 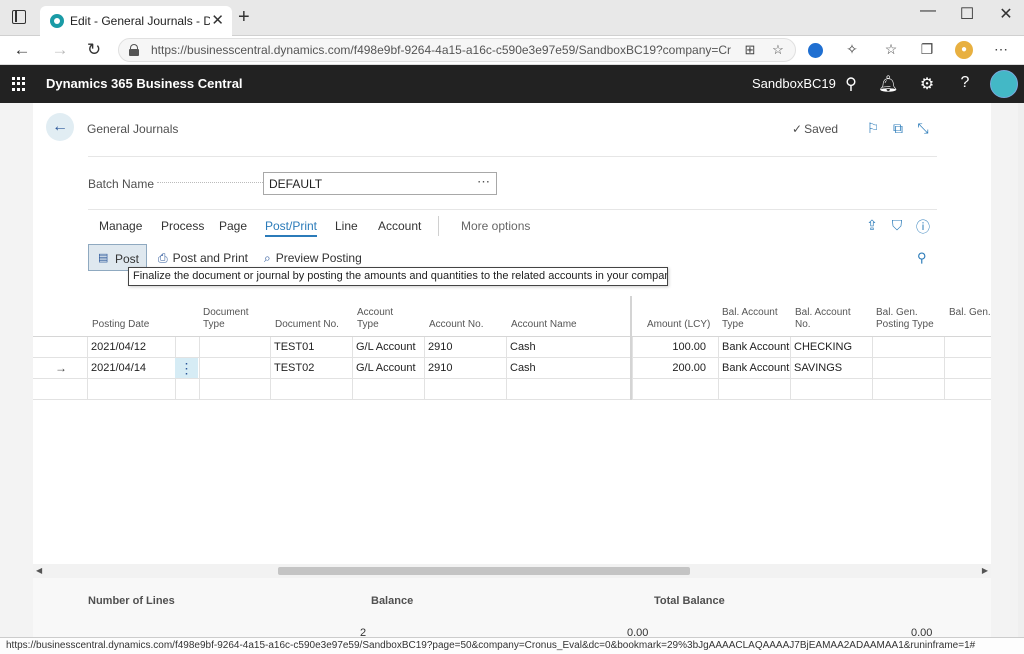 I want to click on cell-amount, so click(x=675, y=389).